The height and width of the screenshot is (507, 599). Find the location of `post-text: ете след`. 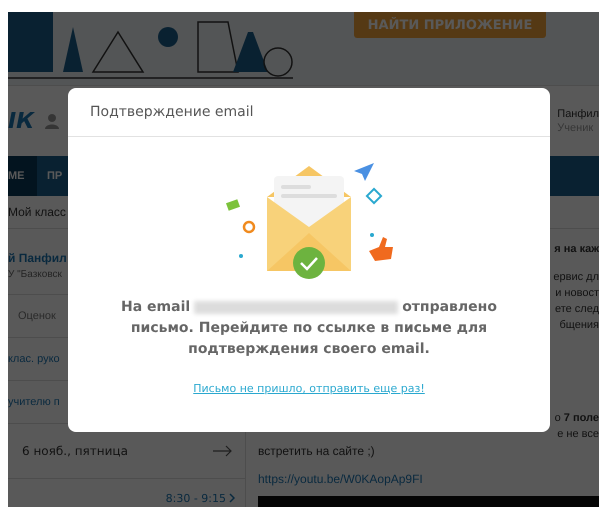

post-text: ете след is located at coordinates (576, 310).